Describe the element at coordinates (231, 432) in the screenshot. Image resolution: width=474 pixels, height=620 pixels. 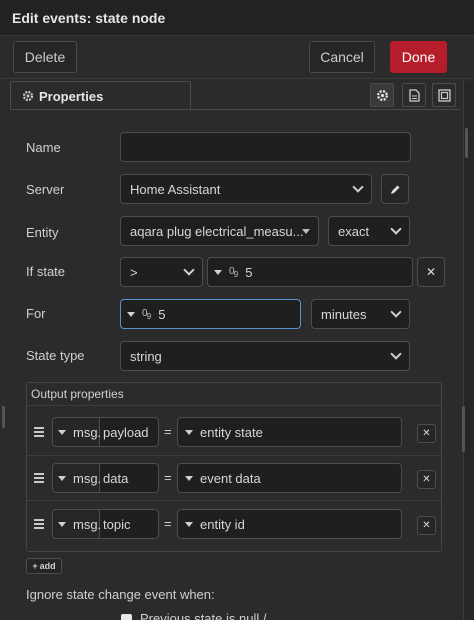
I see `output-value: entity state` at that location.